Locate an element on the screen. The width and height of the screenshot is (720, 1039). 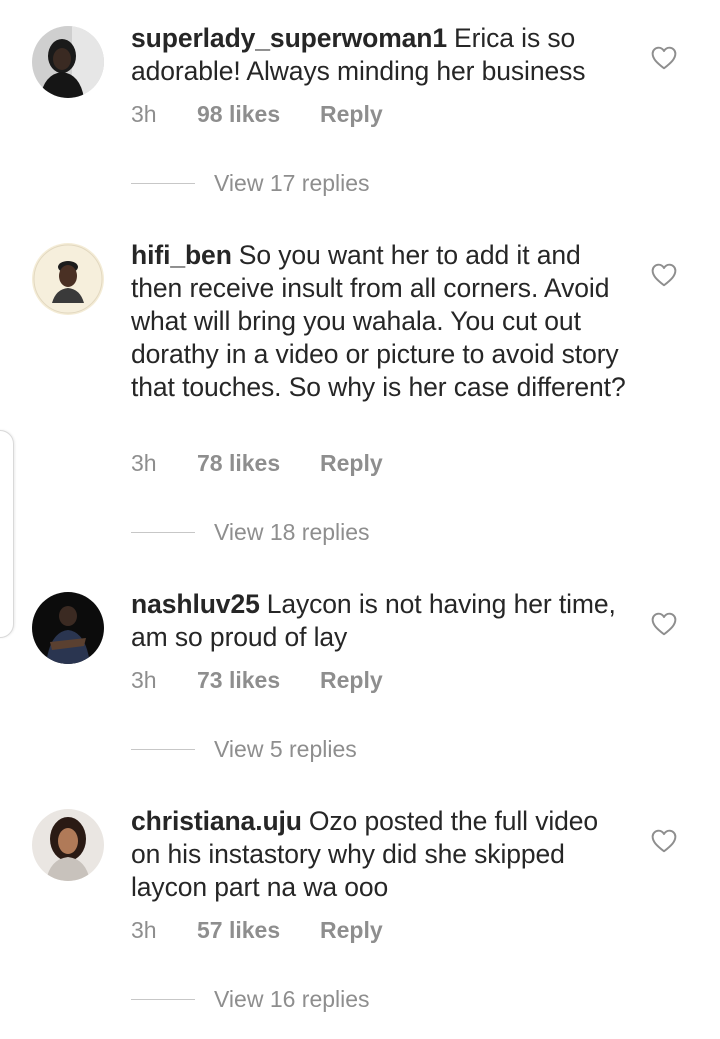
view-replies-button: View 17 replies is located at coordinates (250, 183).